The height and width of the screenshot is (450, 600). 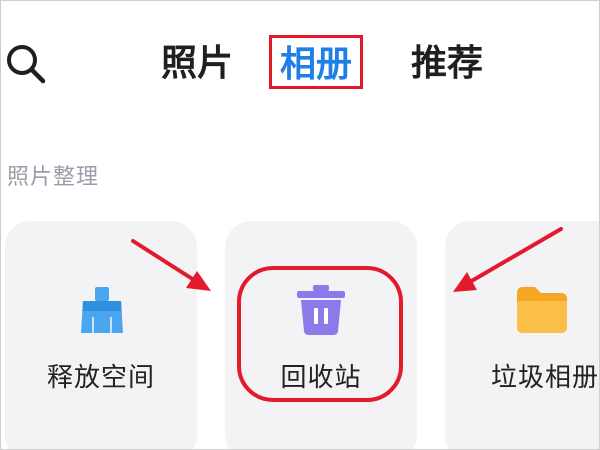 What do you see at coordinates (198, 281) in the screenshot?
I see `left-arrowhead` at bounding box center [198, 281].